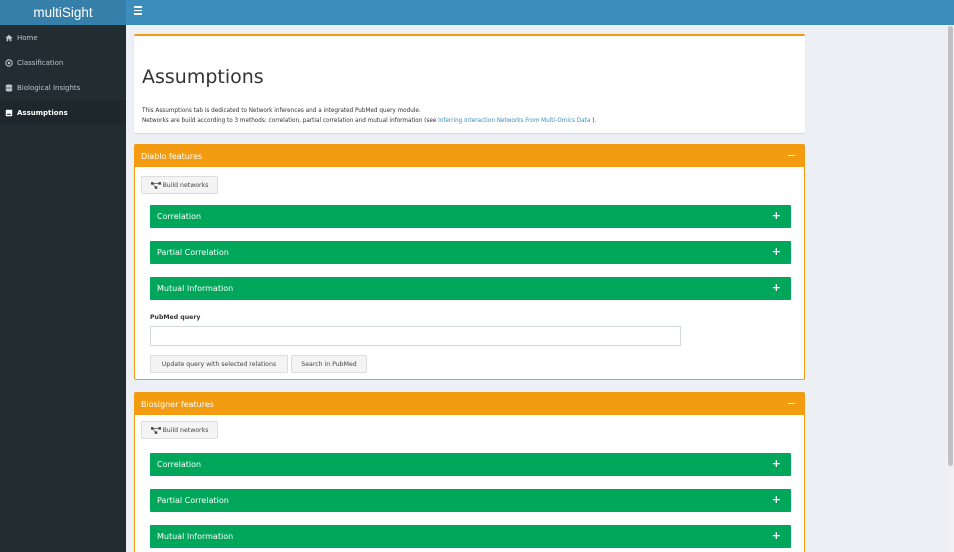  I want to click on search-pubmed-button: Search in PubMed, so click(329, 364).